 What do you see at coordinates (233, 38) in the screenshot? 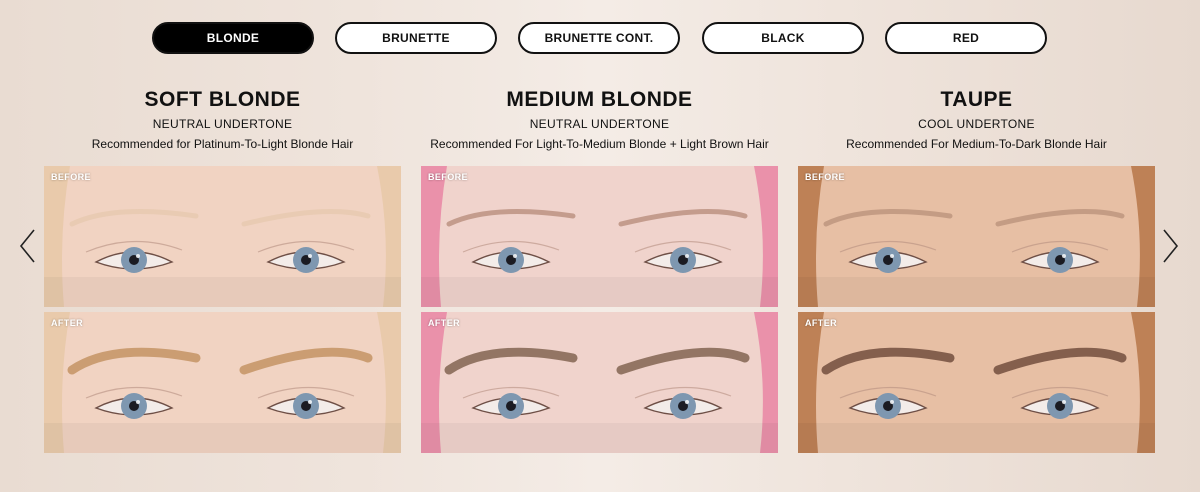
I see `tab-blonde: BLONDE` at bounding box center [233, 38].